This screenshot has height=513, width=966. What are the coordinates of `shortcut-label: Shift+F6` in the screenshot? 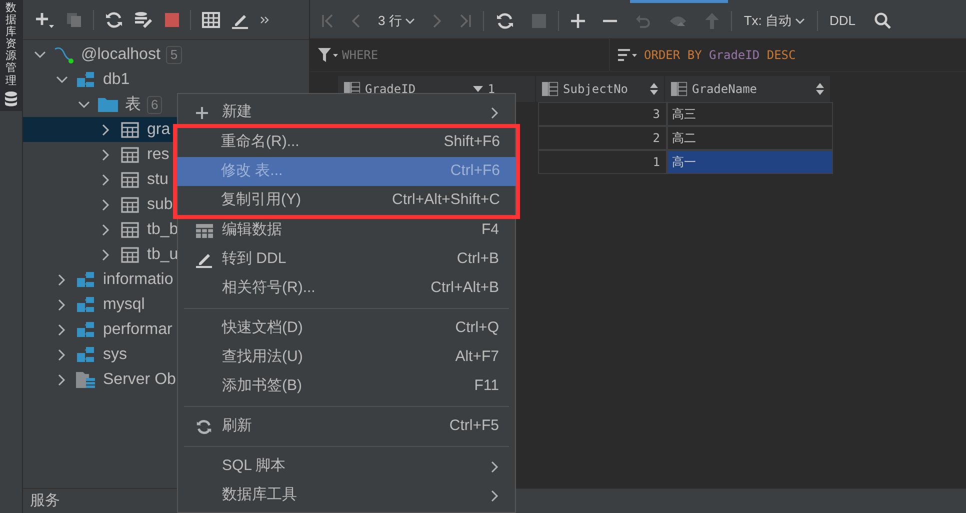 It's located at (472, 142).